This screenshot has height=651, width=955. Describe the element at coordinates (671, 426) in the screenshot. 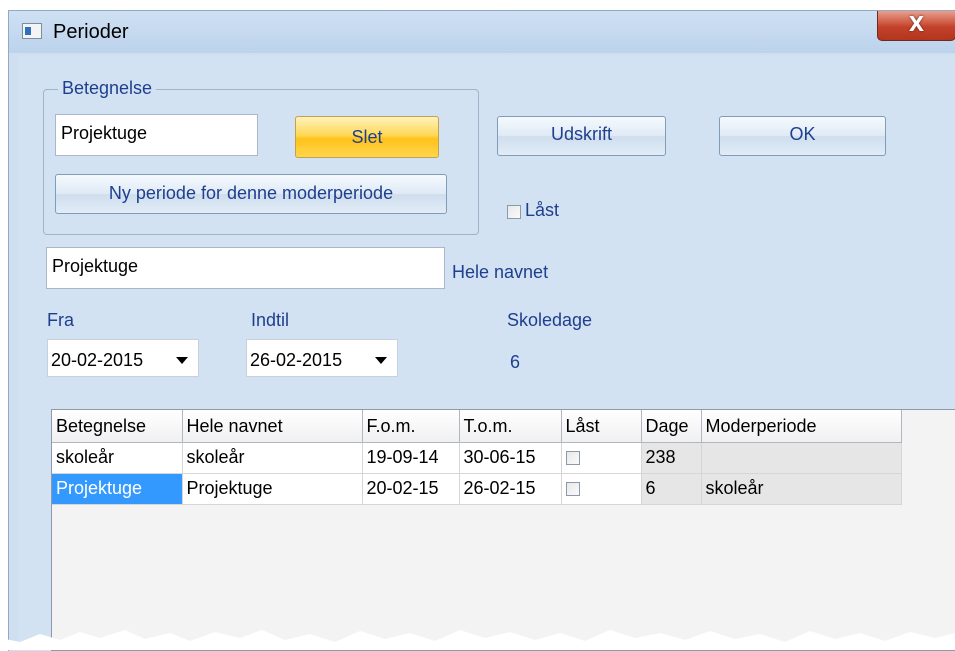

I see `column-header: Dage` at that location.